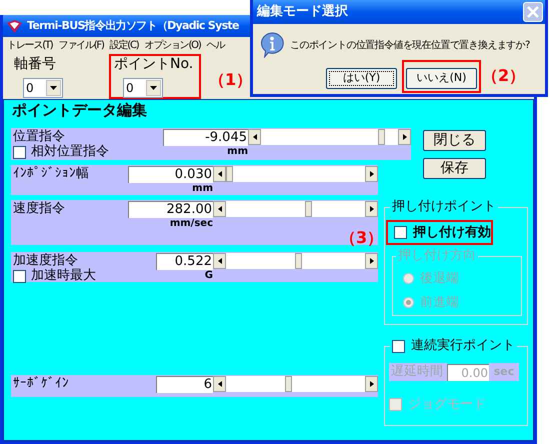  Describe the element at coordinates (46, 260) in the screenshot. I see `parameter-label: 加速度指令` at that location.